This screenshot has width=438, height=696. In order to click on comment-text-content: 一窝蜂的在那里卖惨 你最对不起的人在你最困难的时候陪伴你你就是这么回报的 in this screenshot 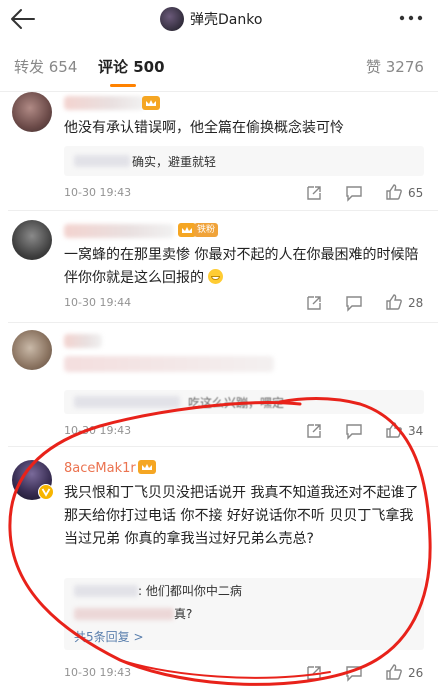, I will do `click(241, 266)`.